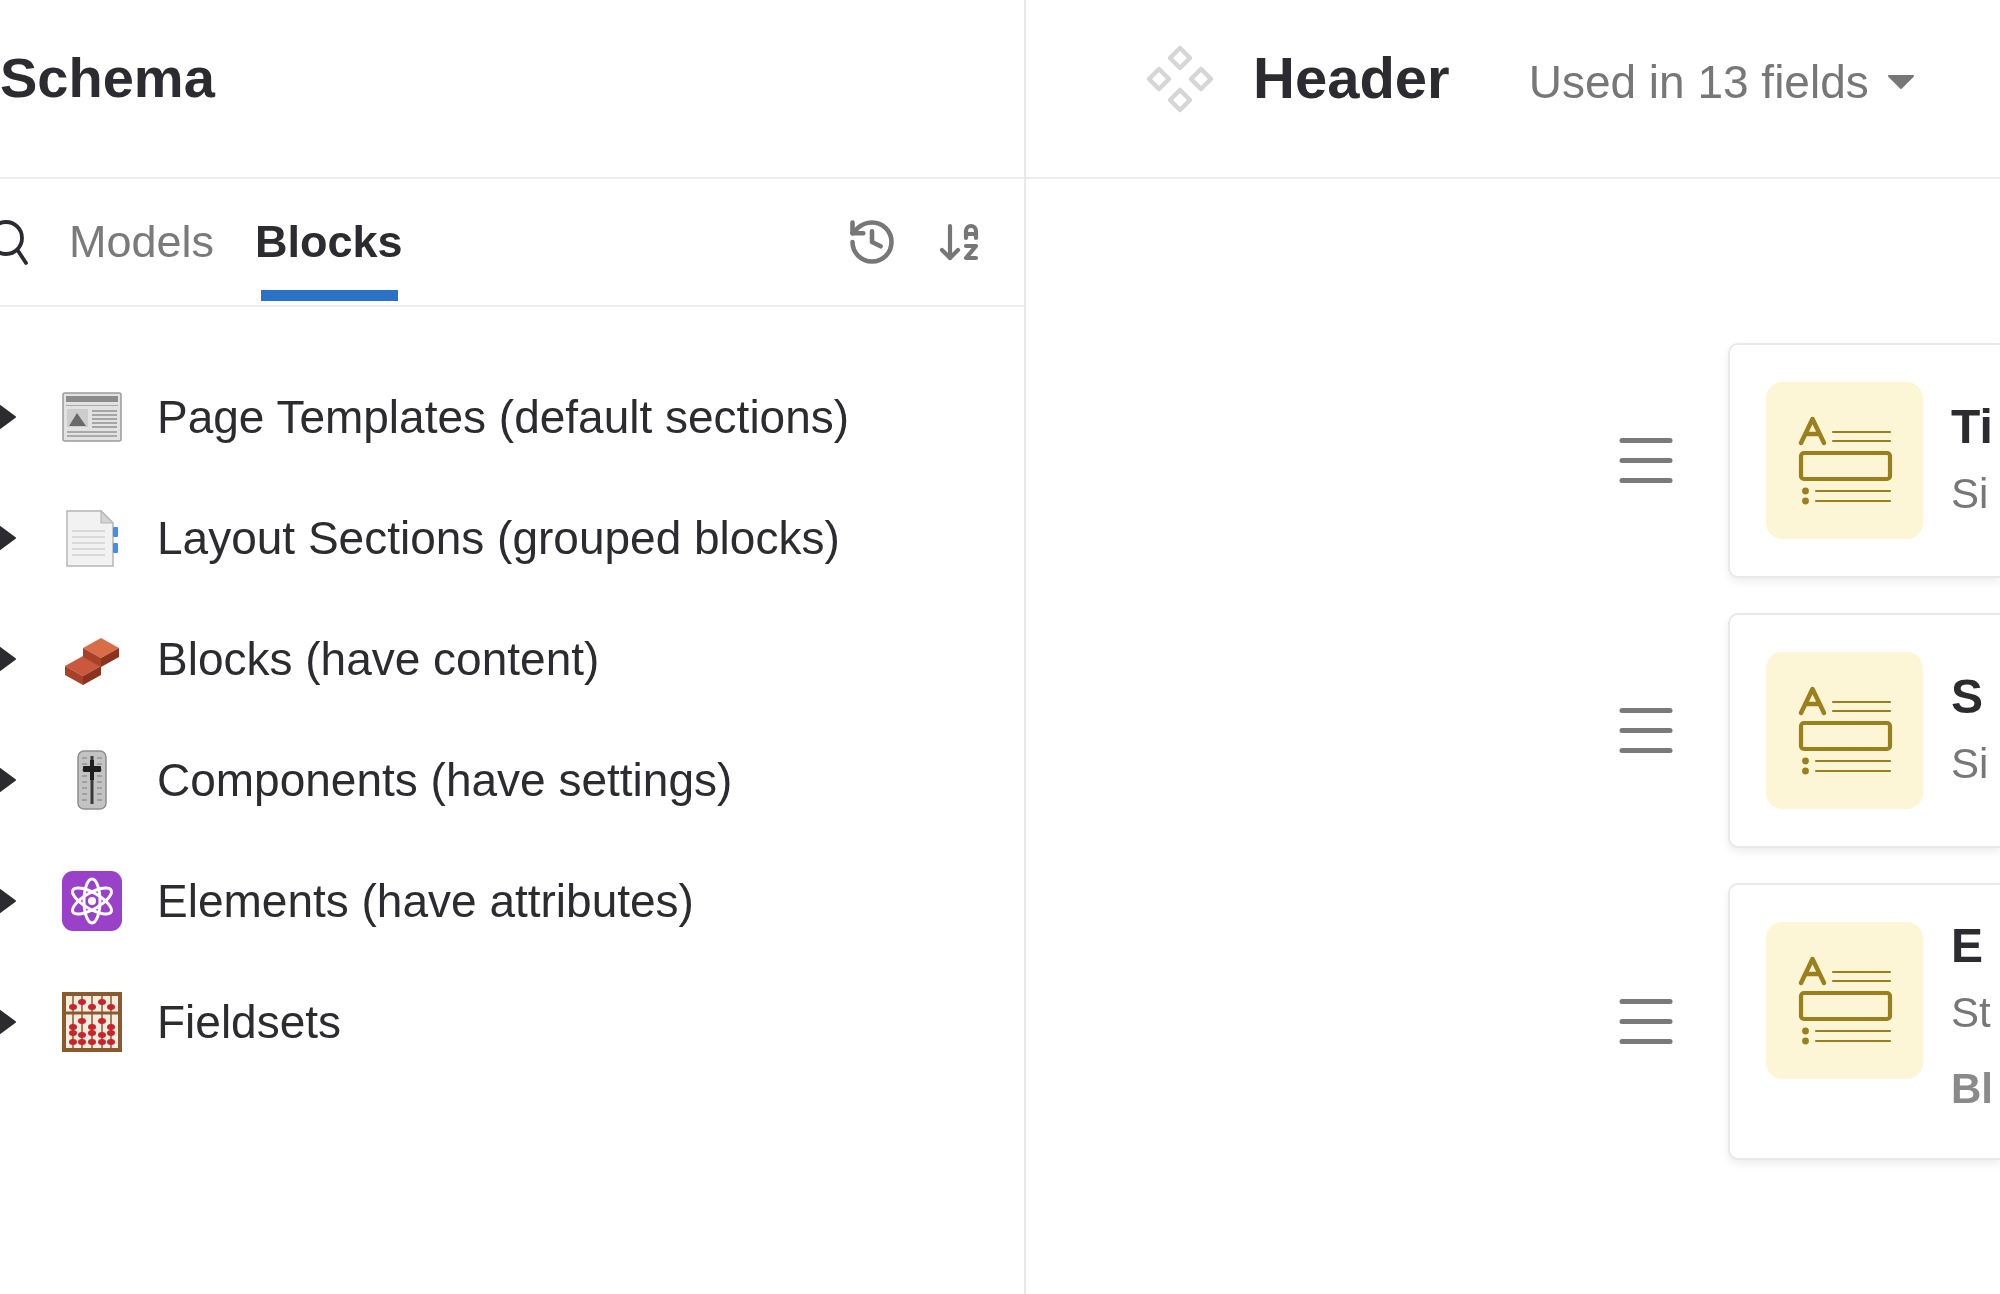 This screenshot has height=1294, width=2000. I want to click on field-title: E, so click(1967, 946).